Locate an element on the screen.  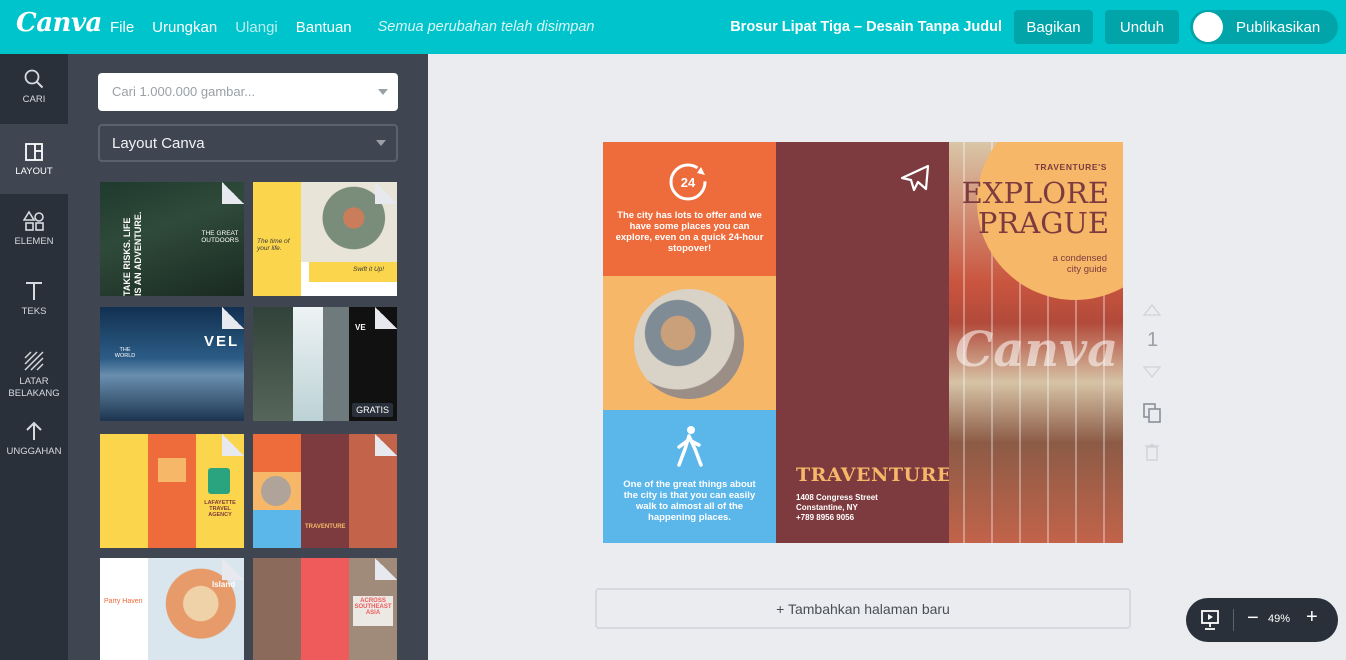
nav-layout-label: LAYOUT is located at coordinates (34, 171).